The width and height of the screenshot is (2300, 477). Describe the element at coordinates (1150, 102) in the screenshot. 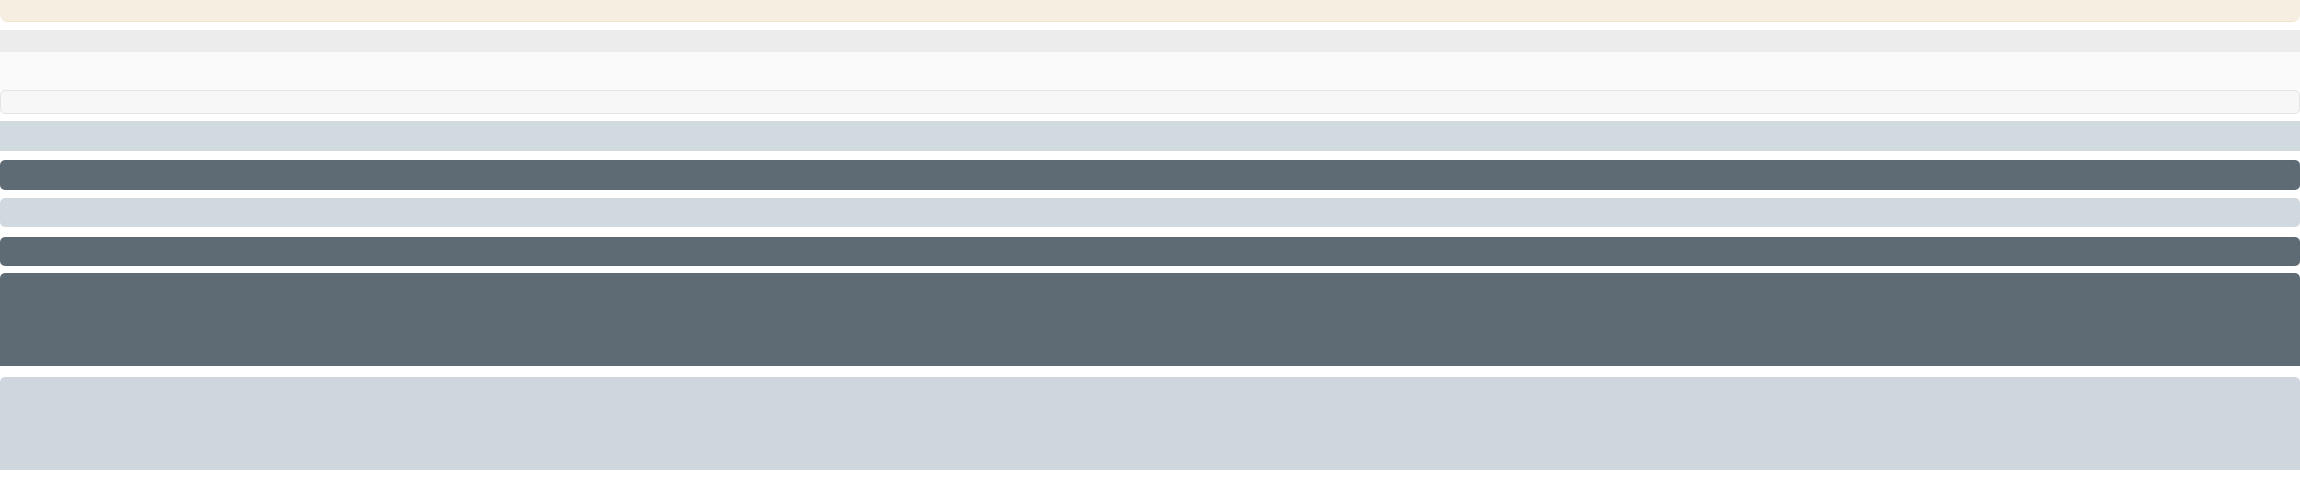

I see `input-bar` at that location.